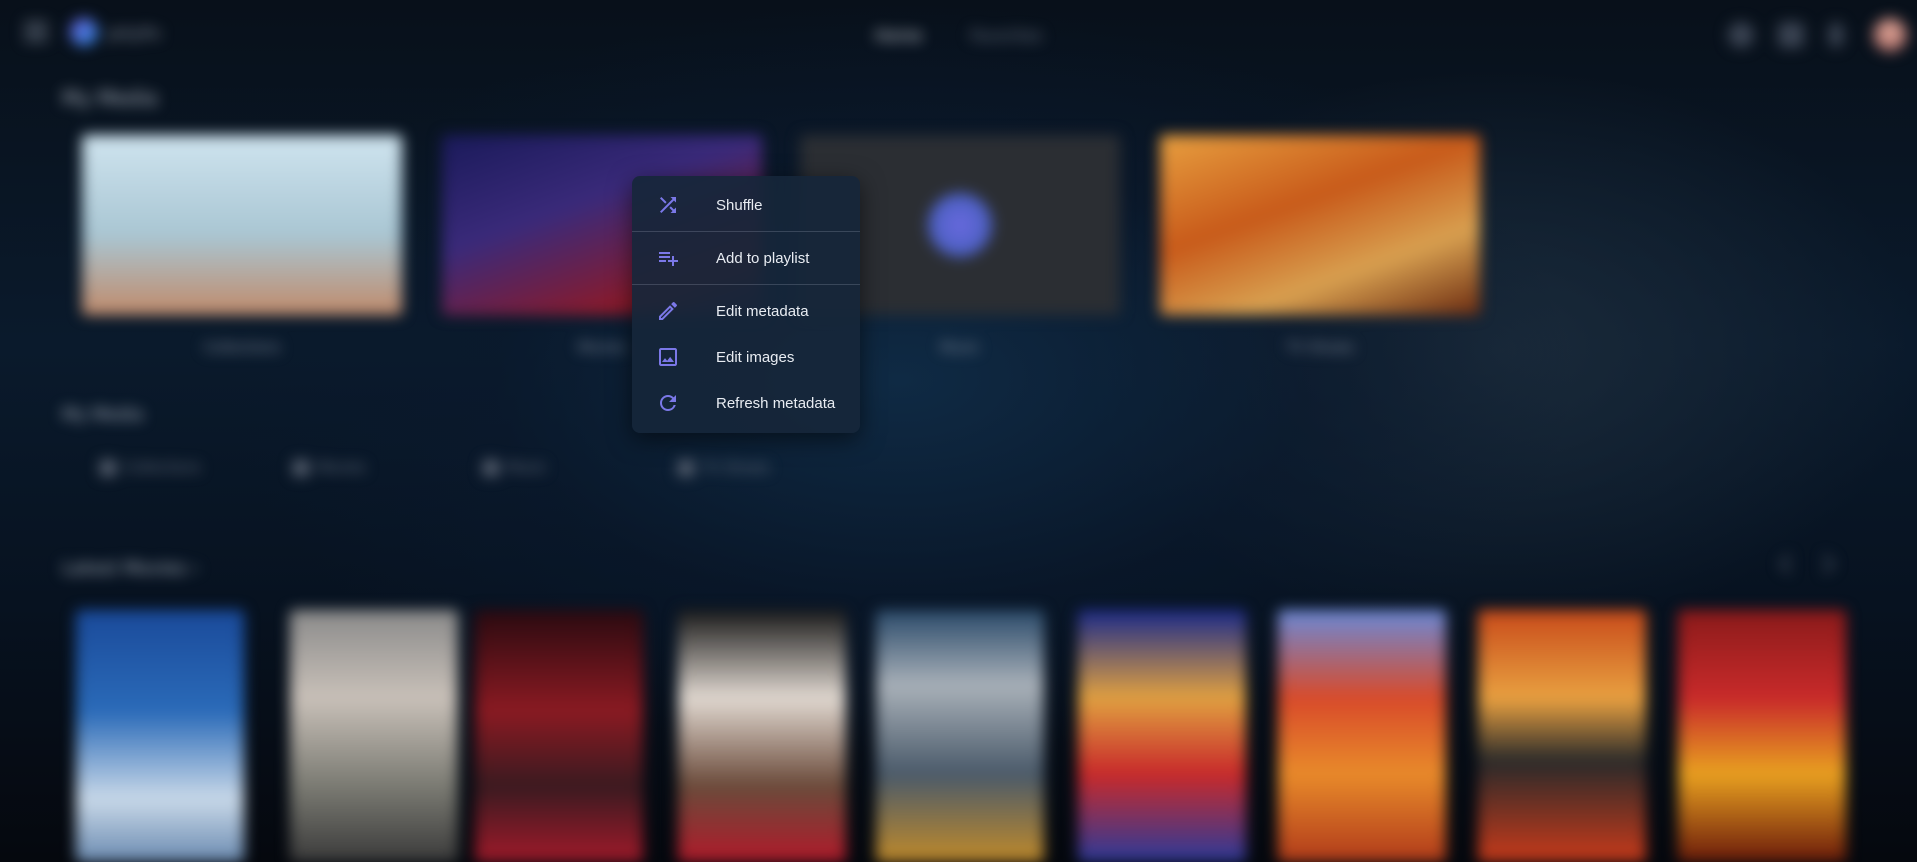  What do you see at coordinates (515, 468) in the screenshot?
I see `quick-button-music: Music` at bounding box center [515, 468].